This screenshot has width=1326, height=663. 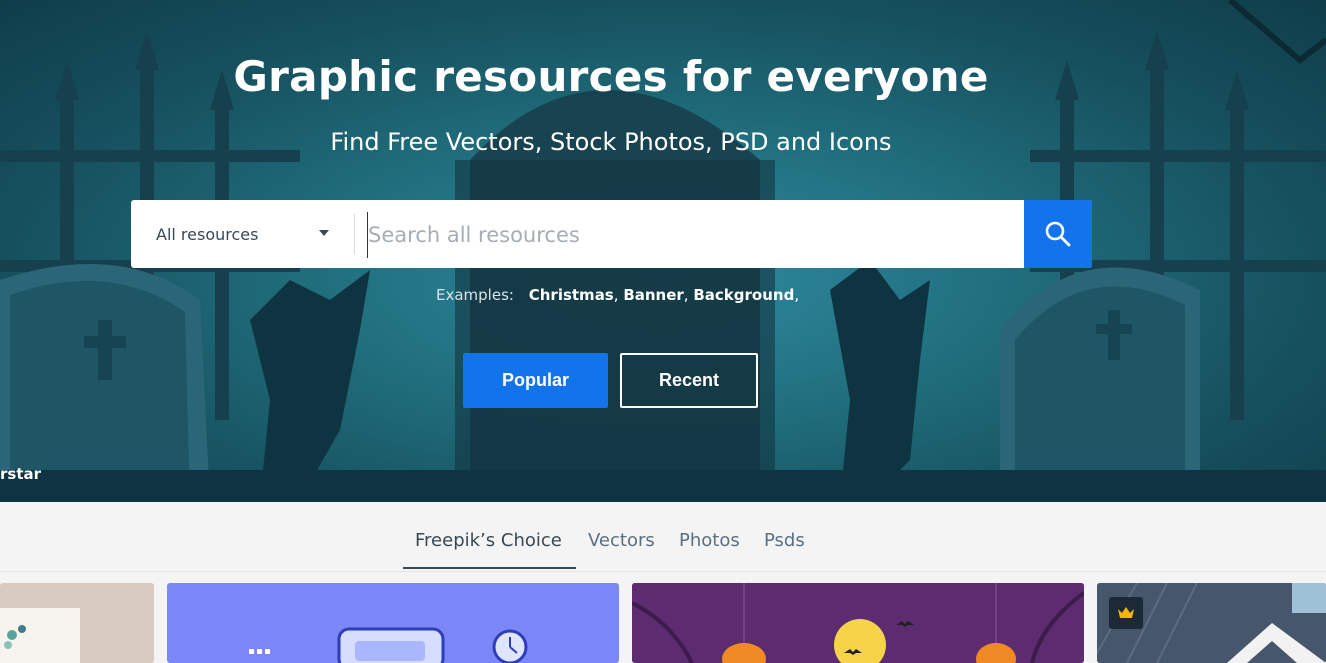 What do you see at coordinates (611, 76) in the screenshot?
I see `page-title: Graphic resources for everyone` at bounding box center [611, 76].